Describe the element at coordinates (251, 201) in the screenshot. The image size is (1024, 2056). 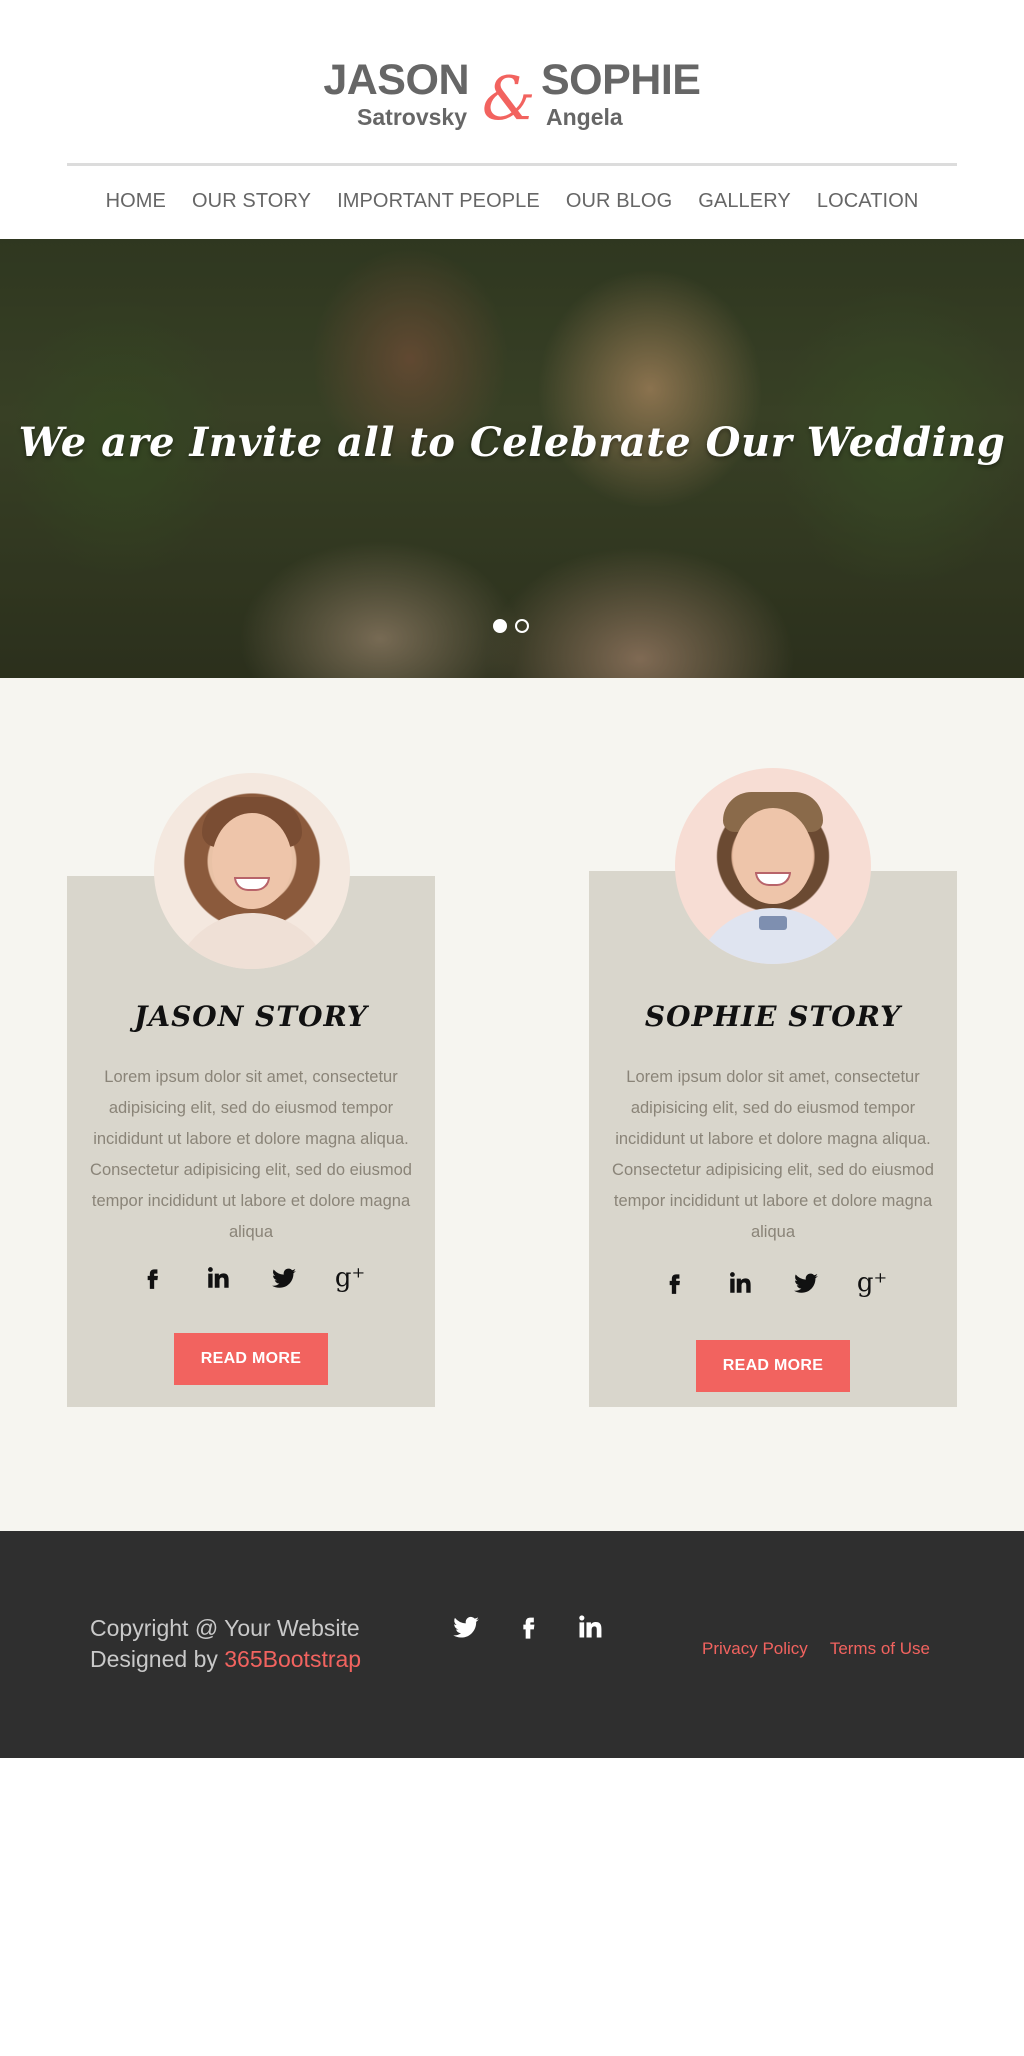
I see `nav-item-our-story: OUR STORY` at that location.